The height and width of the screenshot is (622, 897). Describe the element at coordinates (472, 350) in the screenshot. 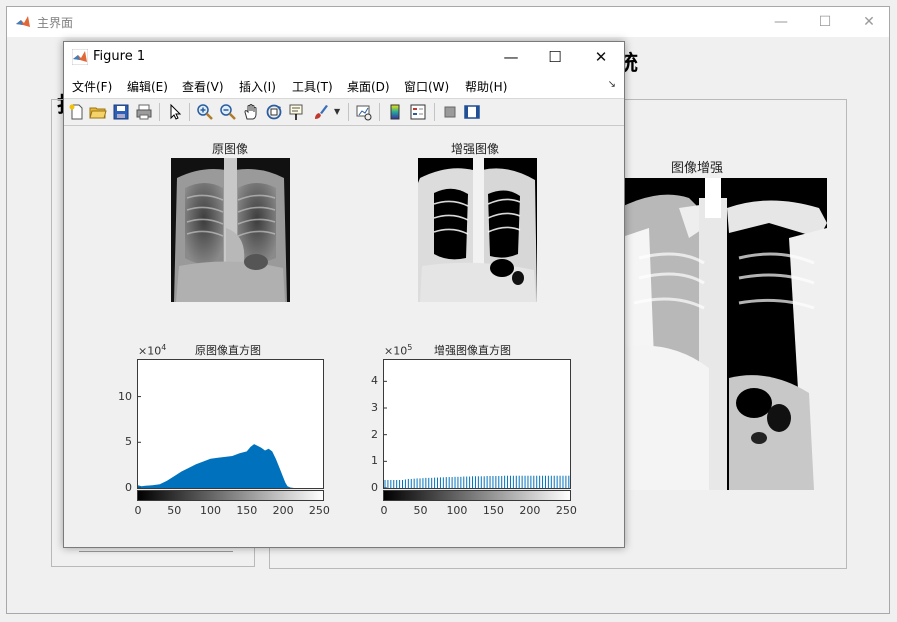

I see `enhanced-hist-title: 增强图像直方图` at that location.